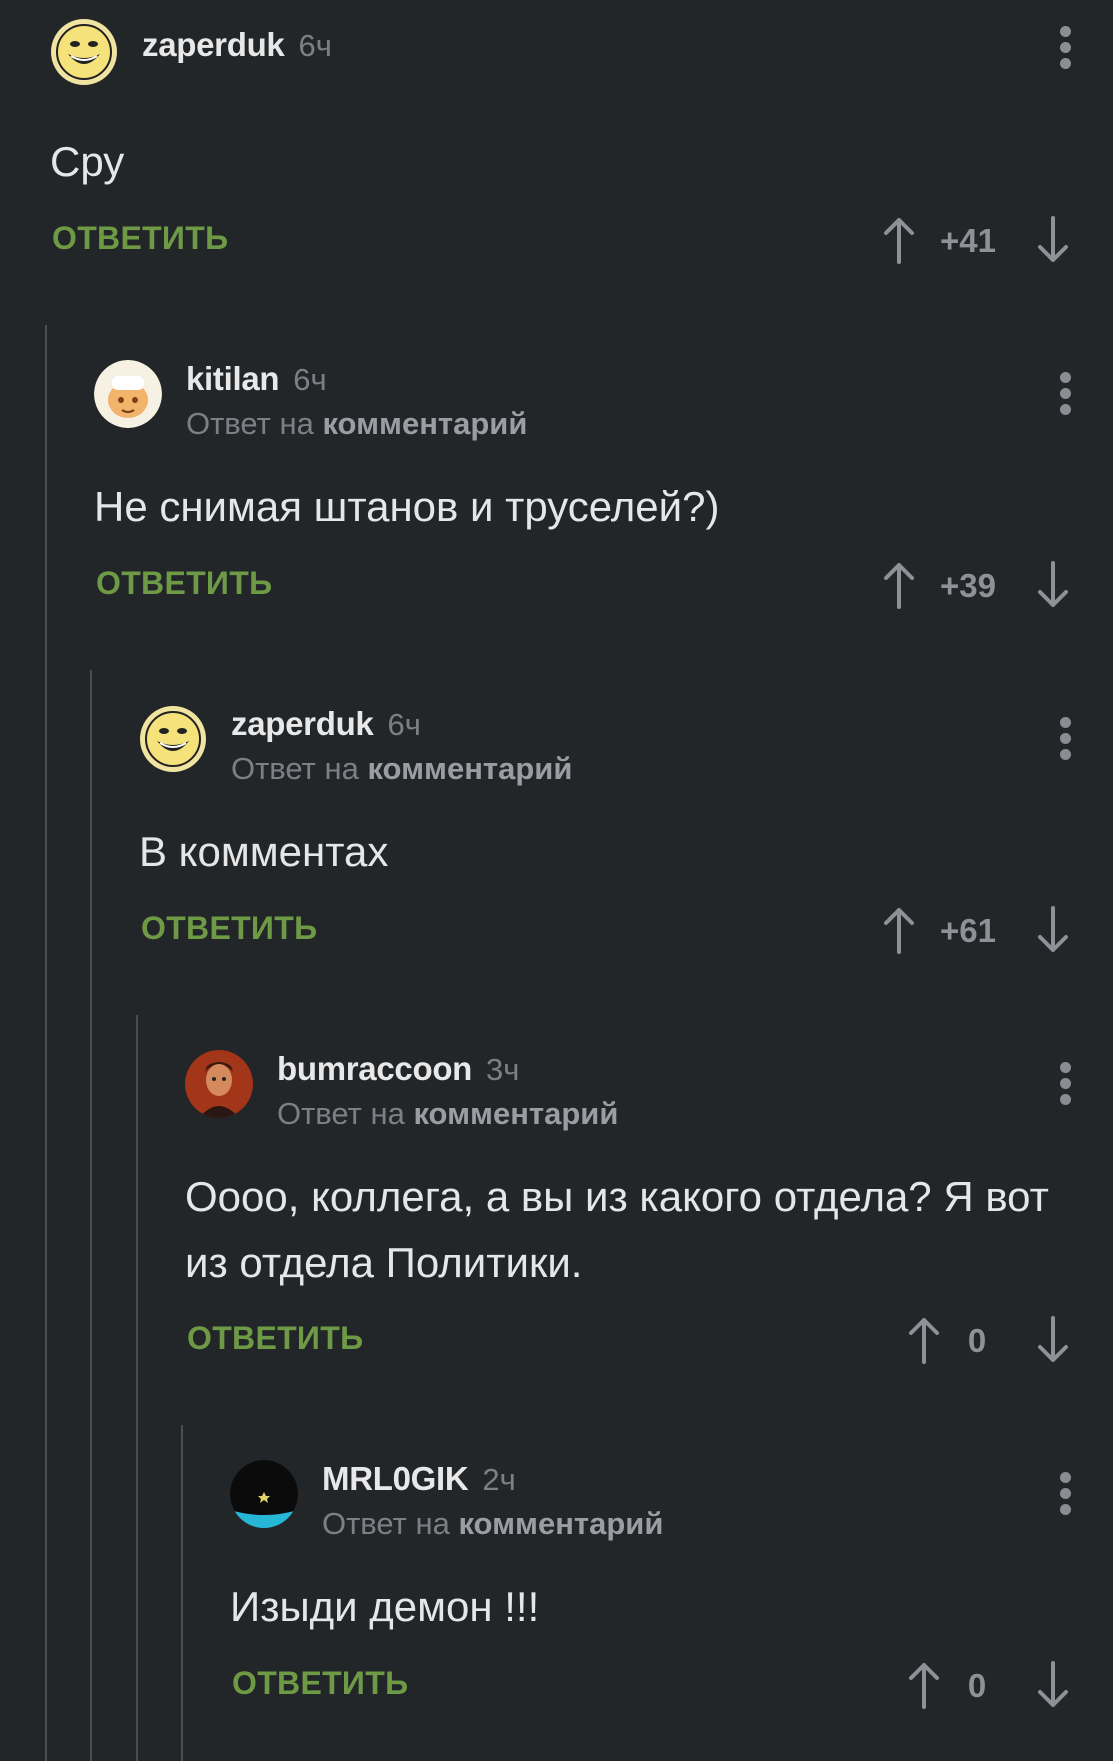 The height and width of the screenshot is (1761, 1113). Describe the element at coordinates (385, 1606) in the screenshot. I see `comment-text: Изыди демон !!!` at that location.